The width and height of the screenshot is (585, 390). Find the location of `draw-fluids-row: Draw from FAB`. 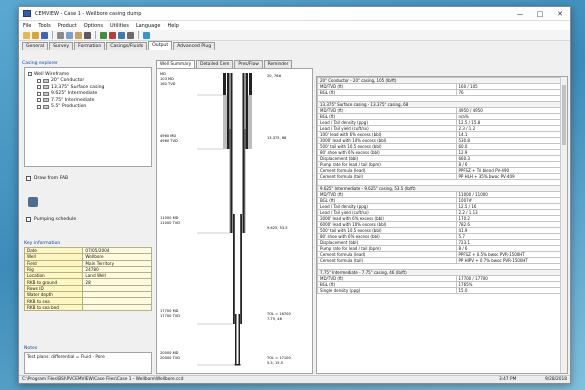

draw-fluids-row: Draw from FAB is located at coordinates (47, 178).